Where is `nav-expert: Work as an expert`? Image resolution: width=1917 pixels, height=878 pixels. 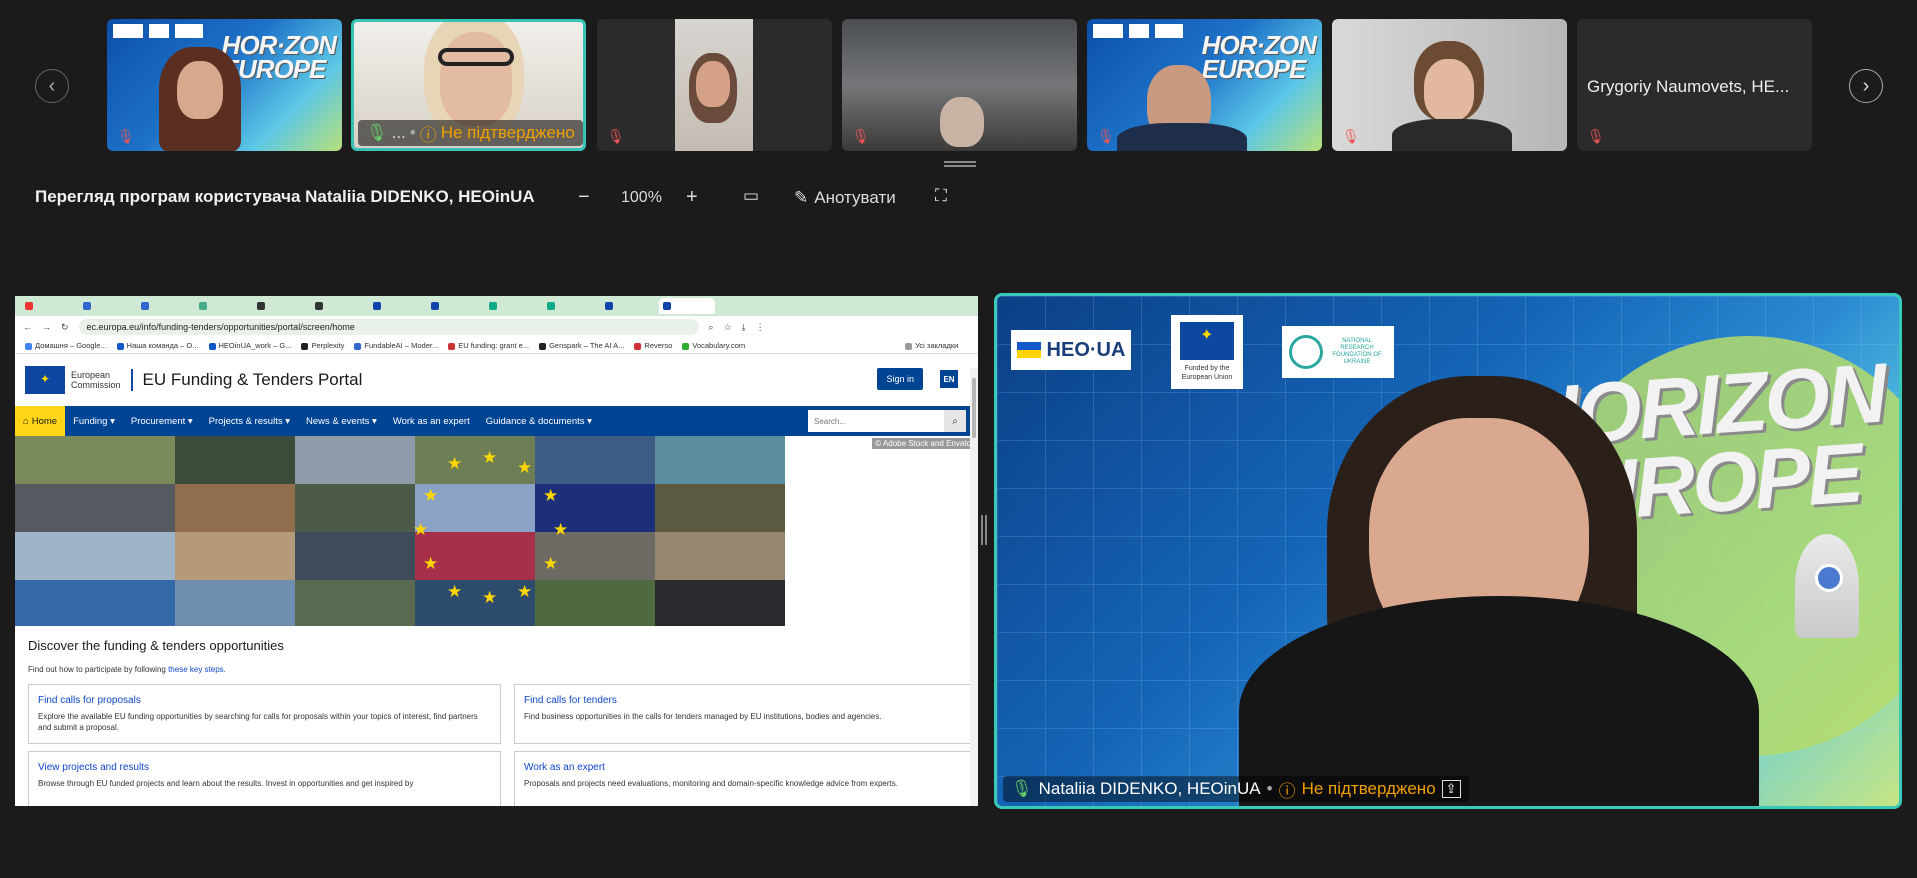
nav-expert: Work as an expert is located at coordinates (431, 421).